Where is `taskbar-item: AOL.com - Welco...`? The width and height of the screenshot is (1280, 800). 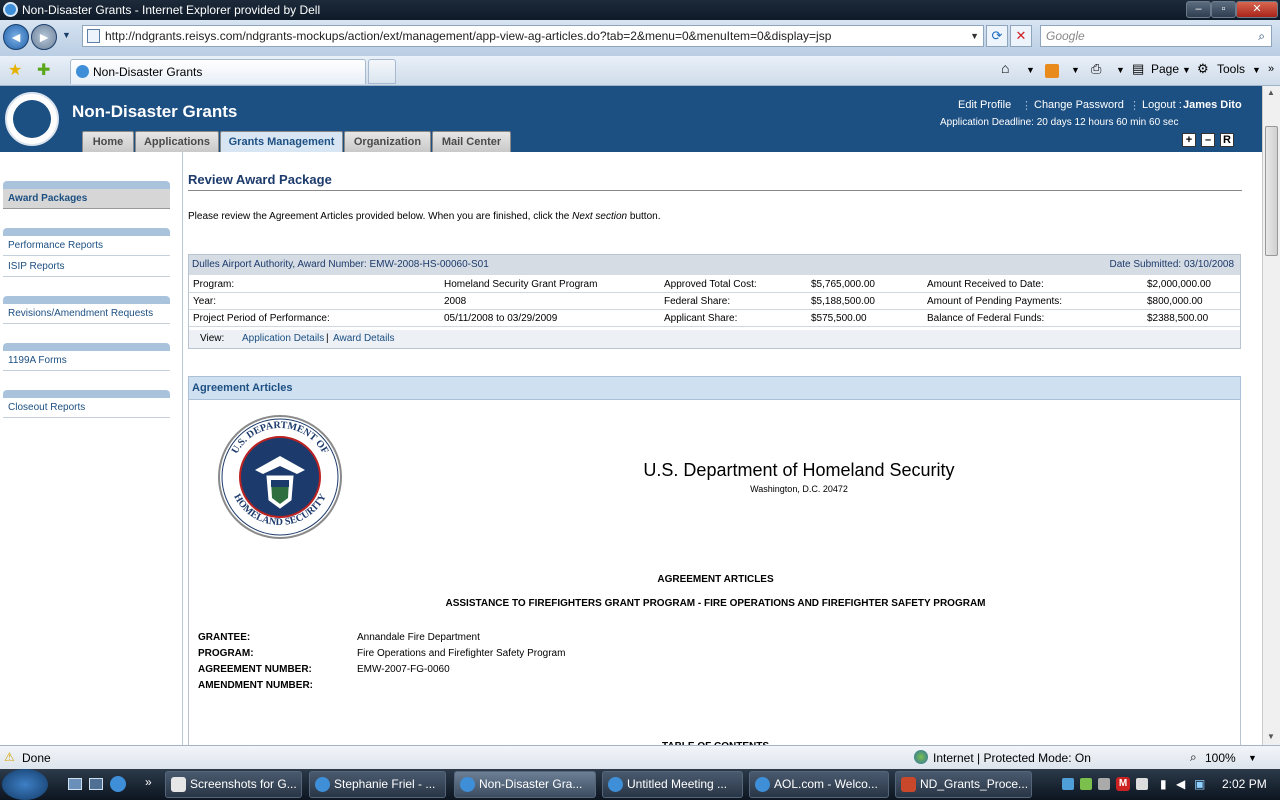
taskbar-item: AOL.com - Welco... is located at coordinates (819, 784).